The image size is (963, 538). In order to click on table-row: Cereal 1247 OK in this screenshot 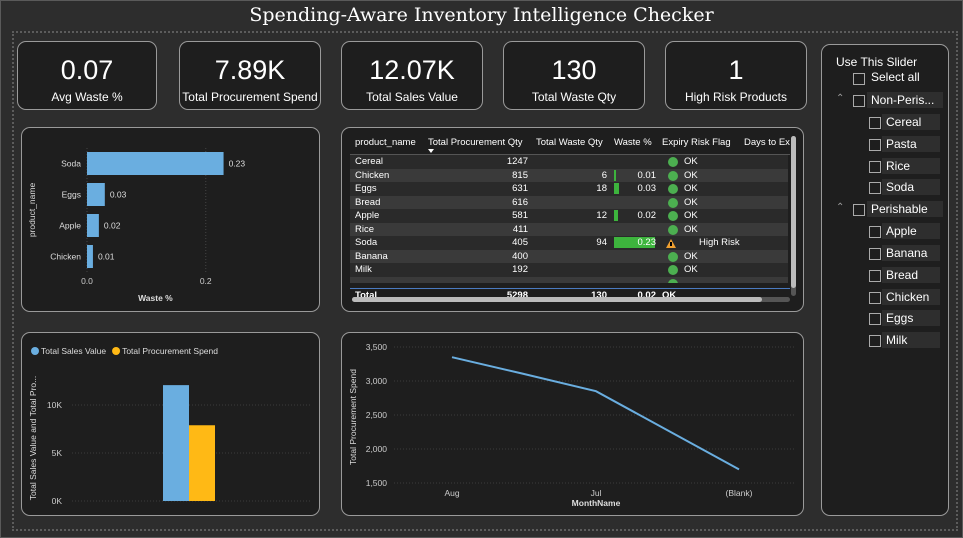, I will do `click(569, 162)`.